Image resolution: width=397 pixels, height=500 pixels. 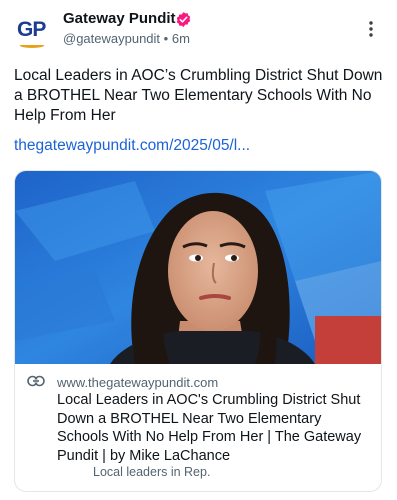 I want to click on account-handle-line: @gatewaypundit • 6m, so click(x=126, y=38).